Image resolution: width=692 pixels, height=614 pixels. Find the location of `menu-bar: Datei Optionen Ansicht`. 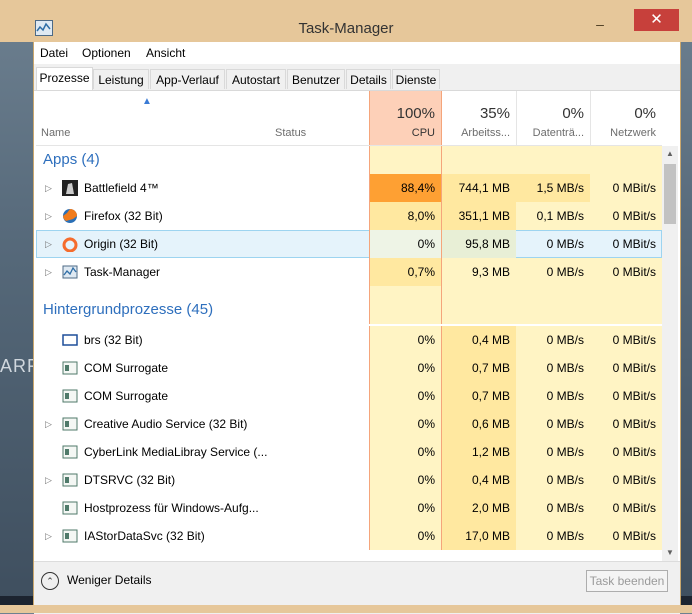

menu-bar: Datei Optionen Ansicht is located at coordinates (357, 53).